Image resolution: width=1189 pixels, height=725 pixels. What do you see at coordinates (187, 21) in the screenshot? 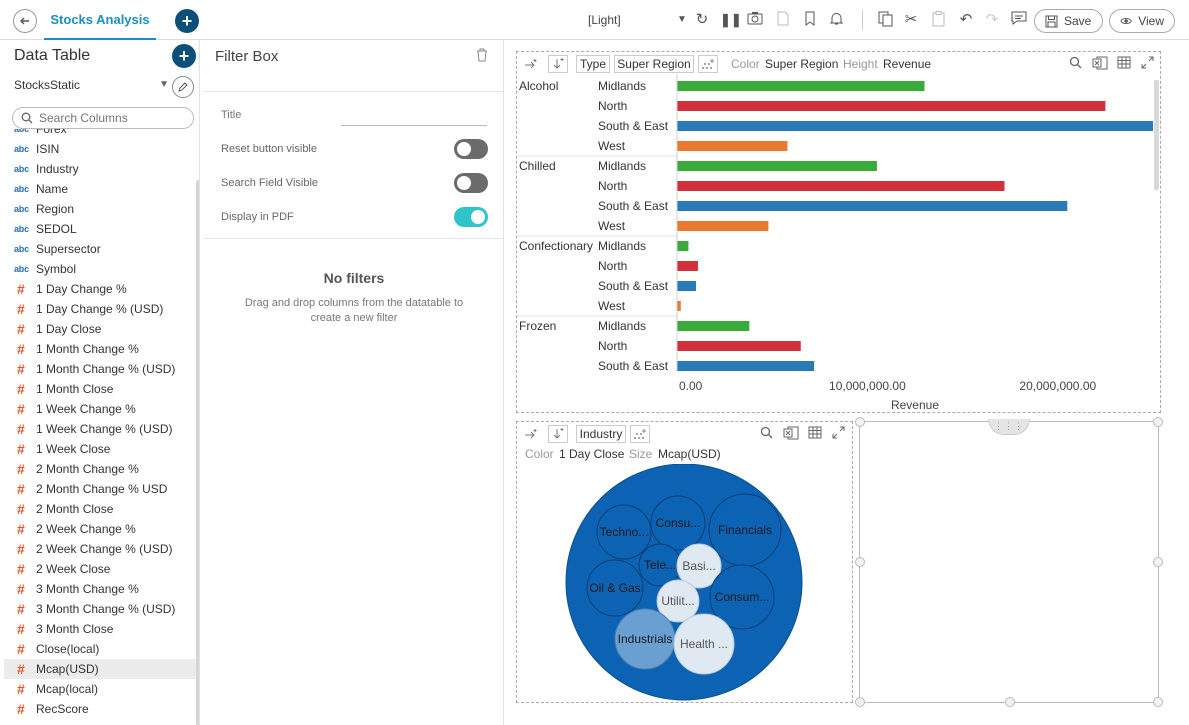
I see `add-dashboard-button: +` at bounding box center [187, 21].